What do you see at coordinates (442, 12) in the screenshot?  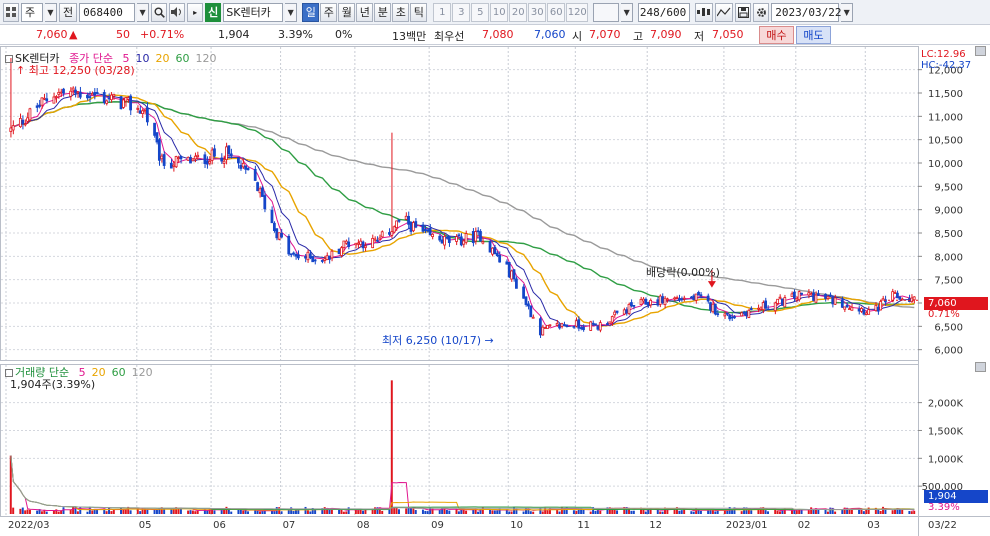 I see `interval-button-1: 1` at bounding box center [442, 12].